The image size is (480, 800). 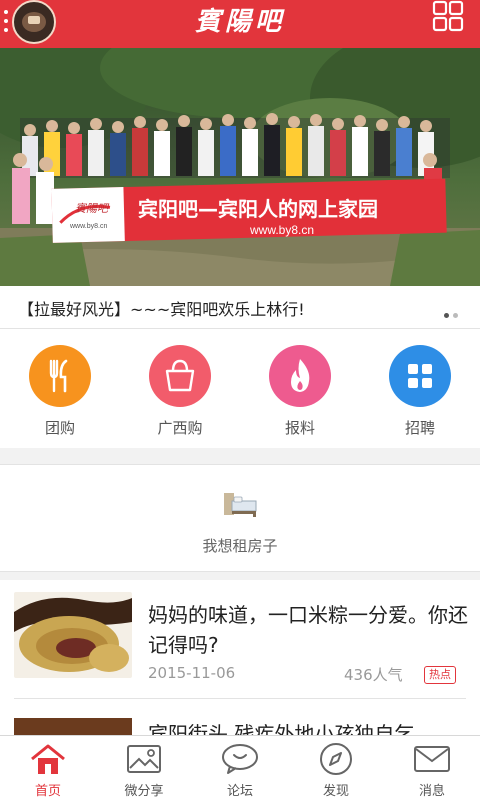 I want to click on tab-home: 首页, so click(x=48, y=770).